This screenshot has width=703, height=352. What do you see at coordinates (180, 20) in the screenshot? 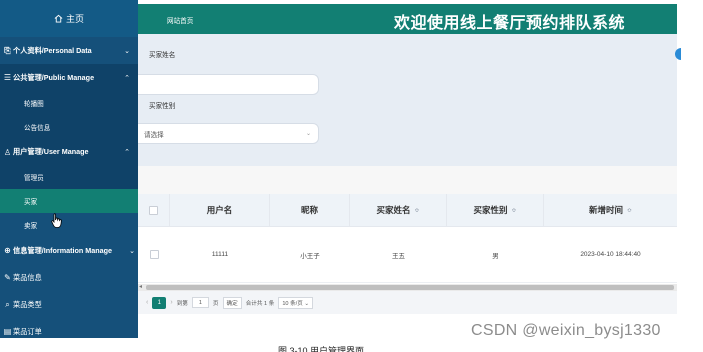
I see `breadcrumb: 网站首页` at bounding box center [180, 20].